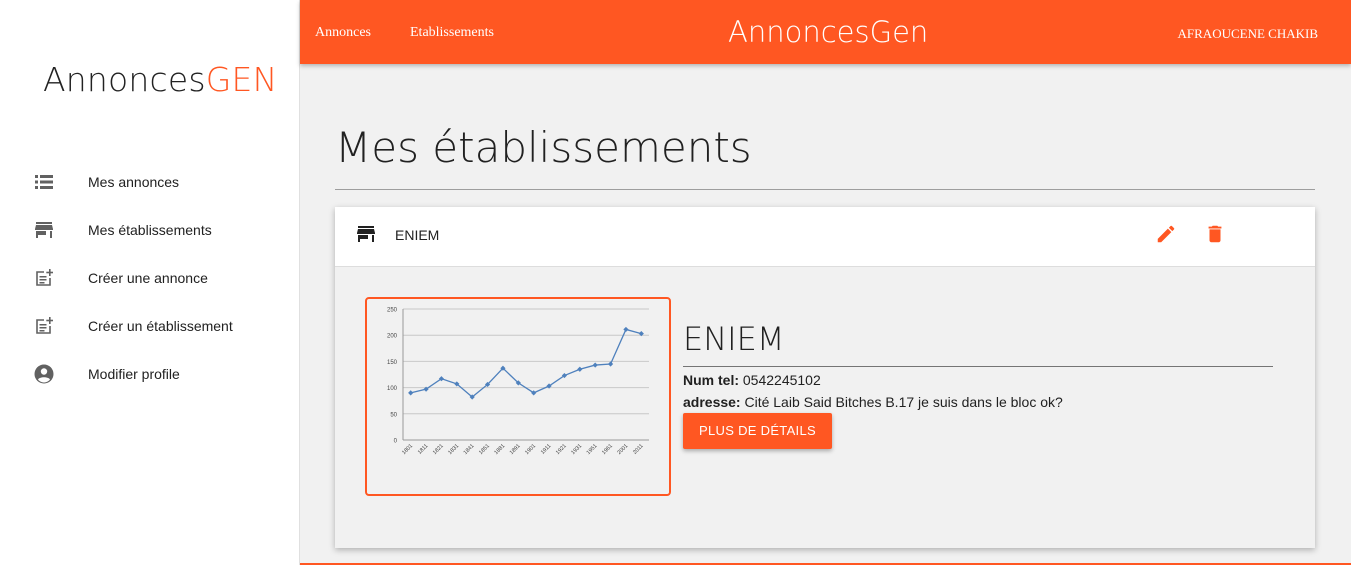 The image size is (1351, 565). Describe the element at coordinates (561, 449) in the screenshot. I see `x-tick-label: 1921` at that location.